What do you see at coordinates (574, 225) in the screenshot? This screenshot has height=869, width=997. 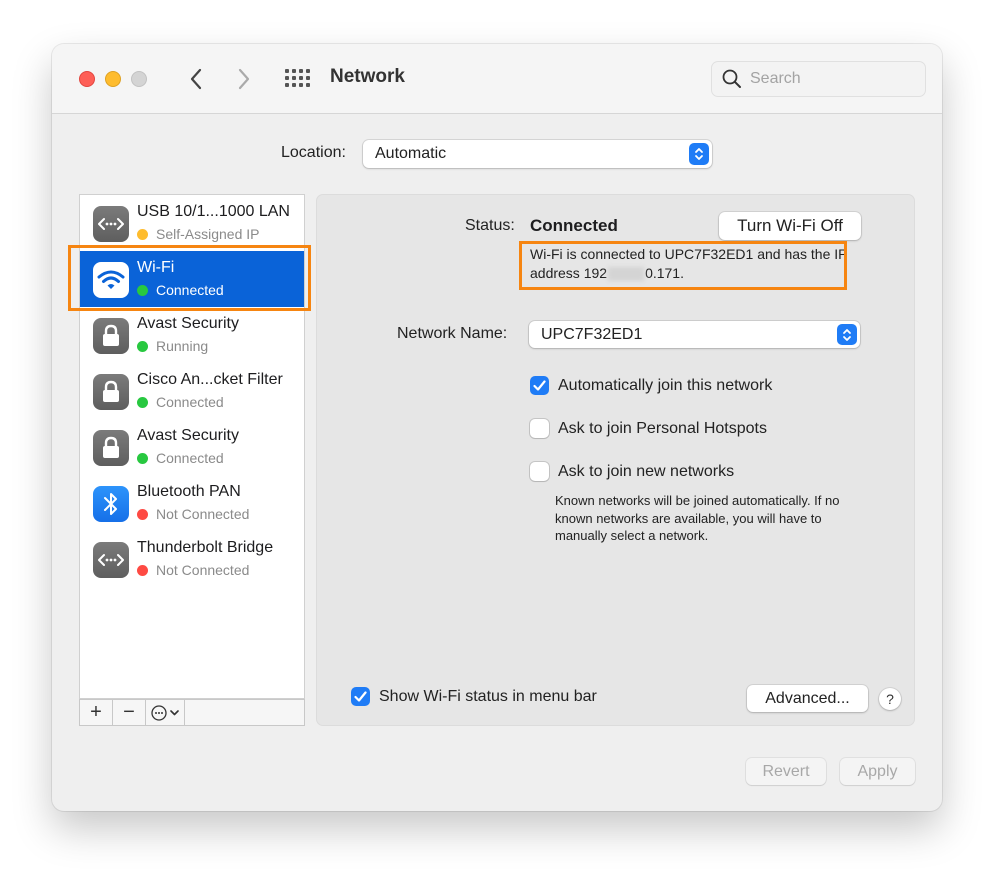 I see `status-value: Connected` at bounding box center [574, 225].